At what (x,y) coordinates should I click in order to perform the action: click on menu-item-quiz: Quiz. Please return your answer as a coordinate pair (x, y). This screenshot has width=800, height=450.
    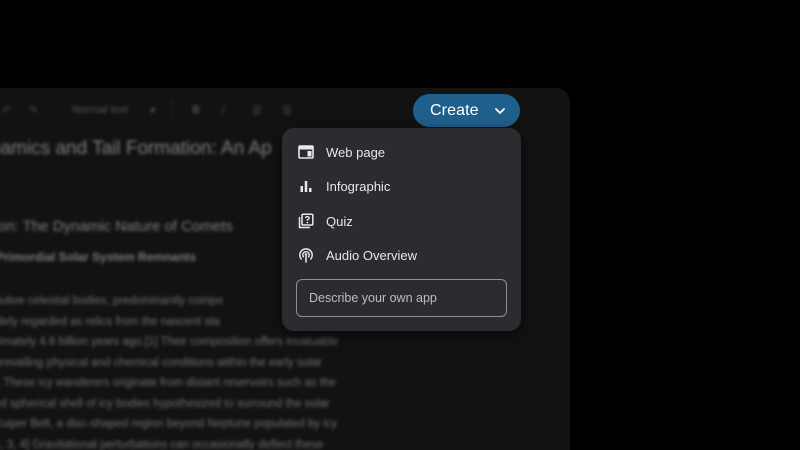
    Looking at the image, I should click on (401, 221).